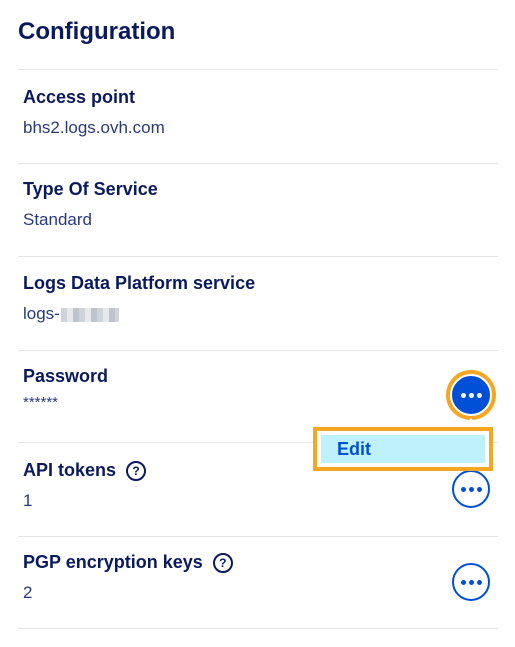 Image resolution: width=515 pixels, height=647 pixels. I want to click on type-of-service-label-text: Type Of Service, so click(90, 189).